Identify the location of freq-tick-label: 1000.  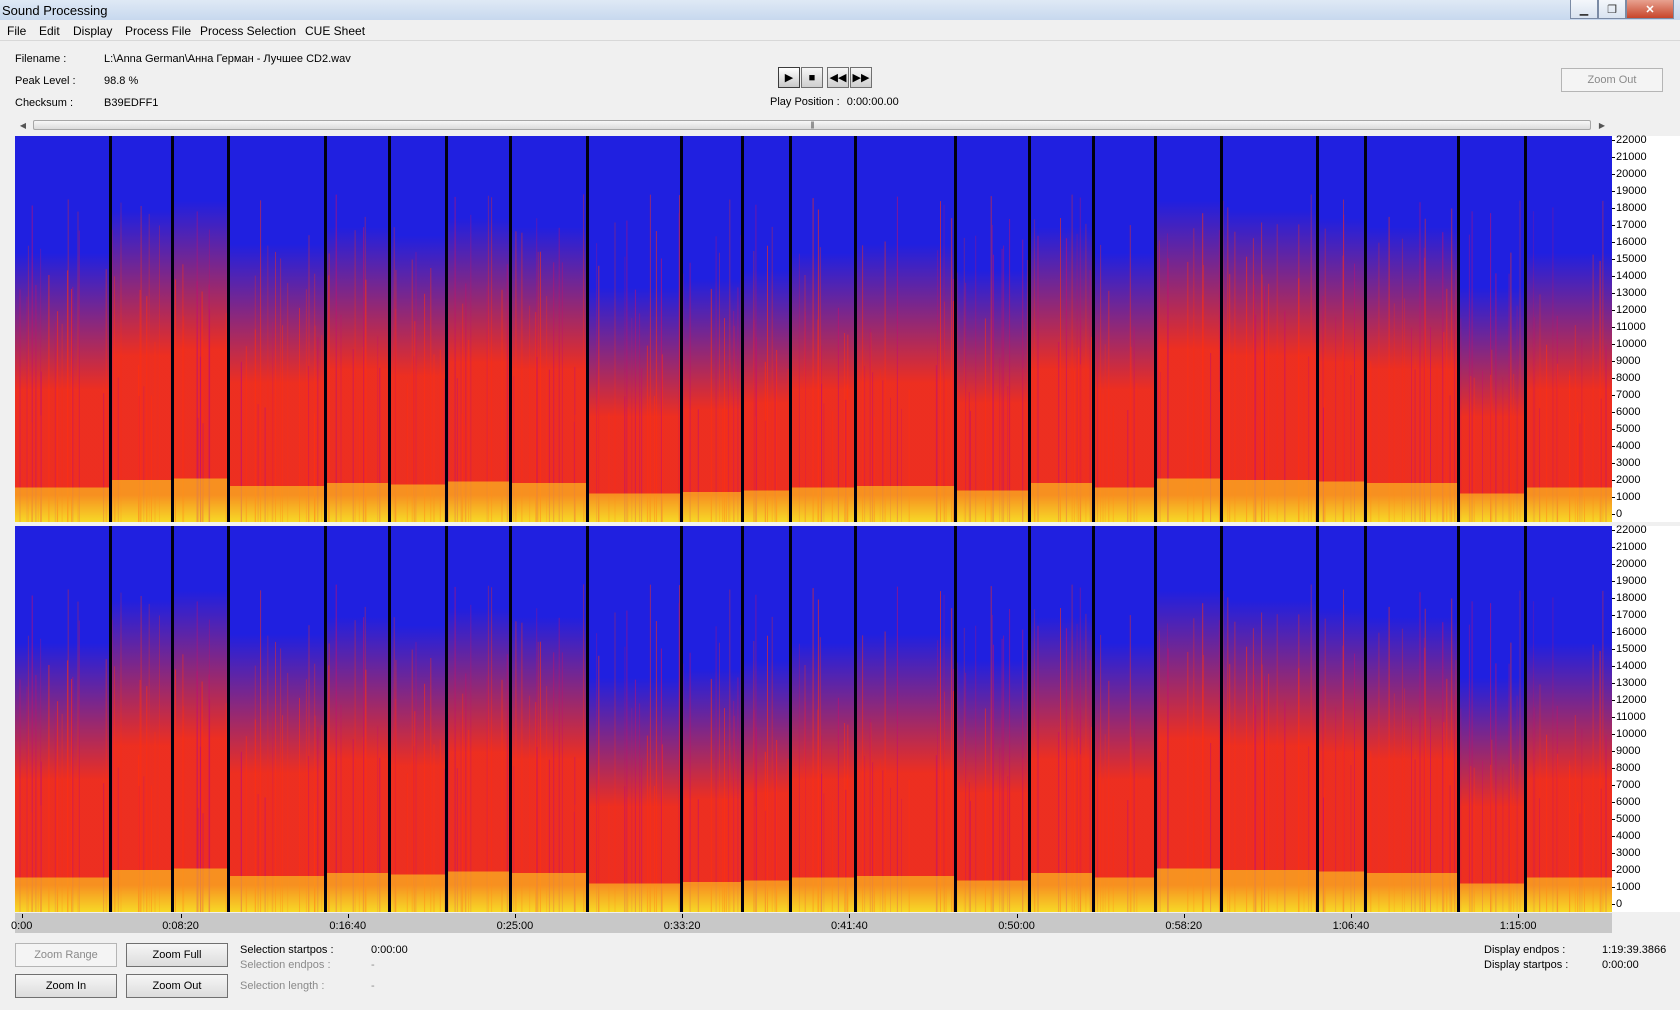
(1626, 887).